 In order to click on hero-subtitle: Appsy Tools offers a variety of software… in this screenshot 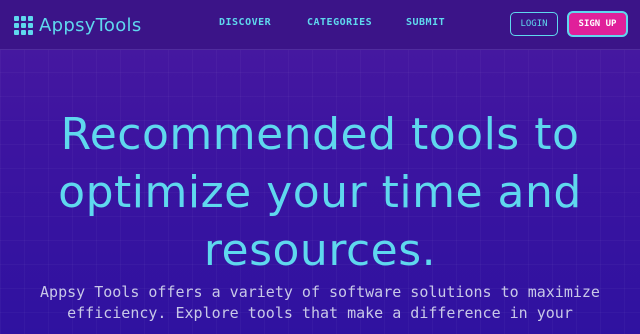, I will do `click(320, 302)`.